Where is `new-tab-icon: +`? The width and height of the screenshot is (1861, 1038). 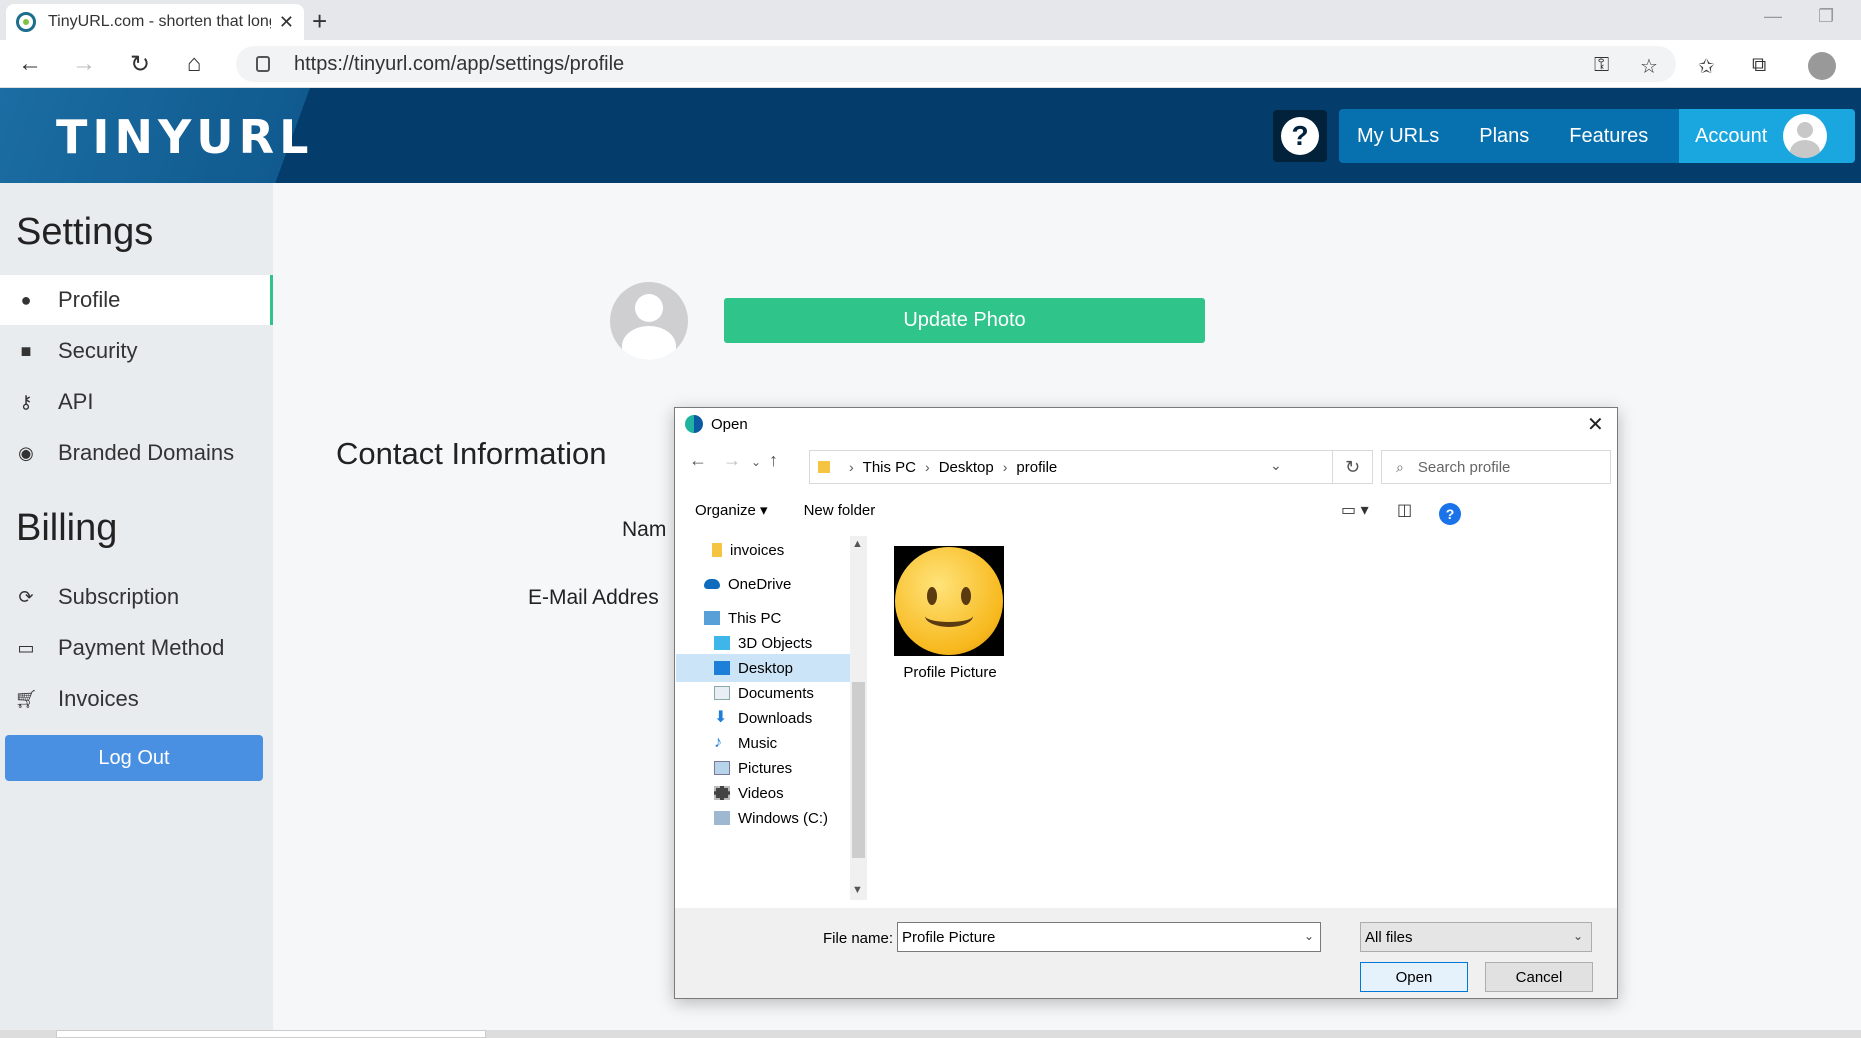 new-tab-icon: + is located at coordinates (319, 21).